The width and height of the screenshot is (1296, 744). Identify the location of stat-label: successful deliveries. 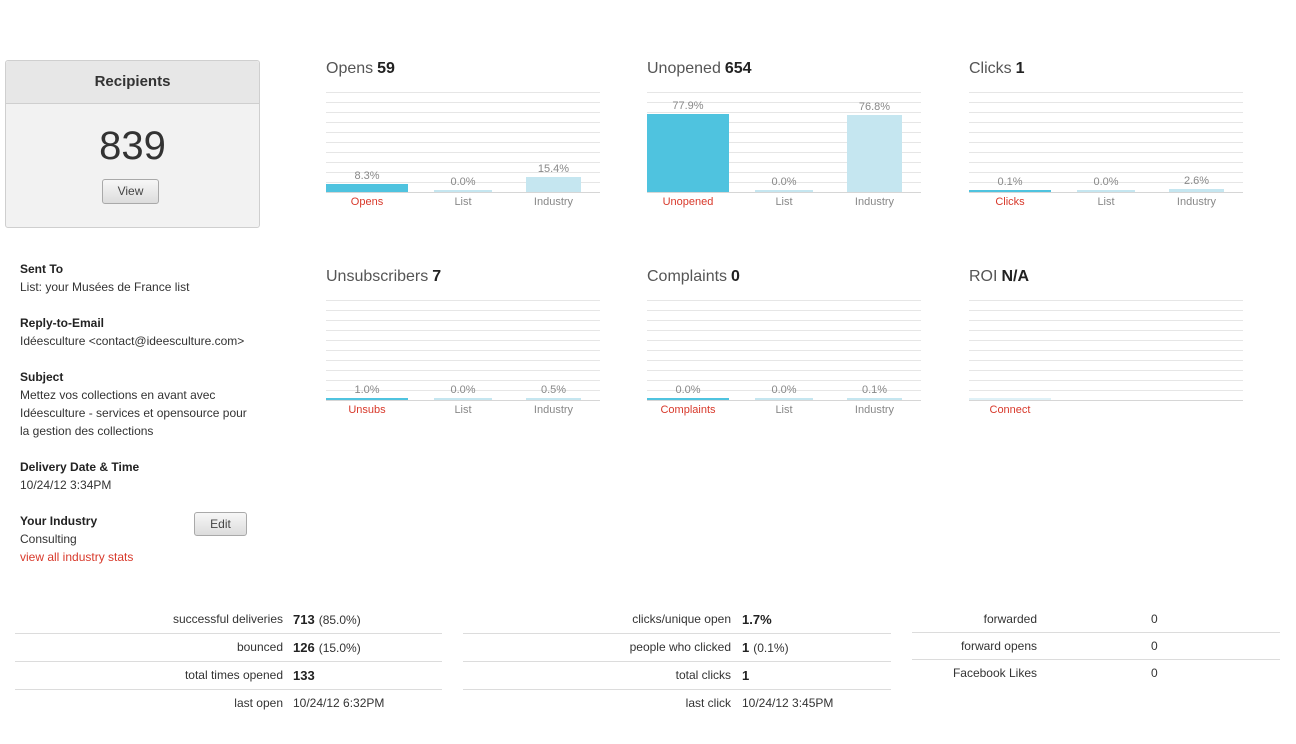
(227, 619).